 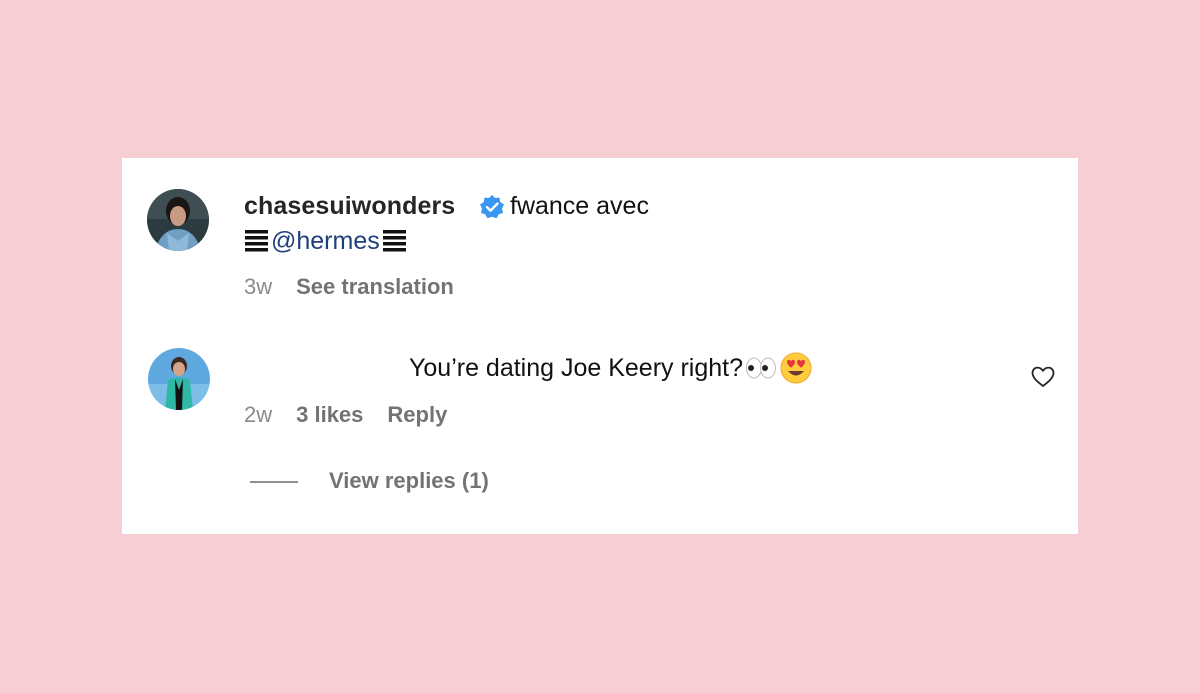 What do you see at coordinates (274, 482) in the screenshot?
I see `replies-divider` at bounding box center [274, 482].